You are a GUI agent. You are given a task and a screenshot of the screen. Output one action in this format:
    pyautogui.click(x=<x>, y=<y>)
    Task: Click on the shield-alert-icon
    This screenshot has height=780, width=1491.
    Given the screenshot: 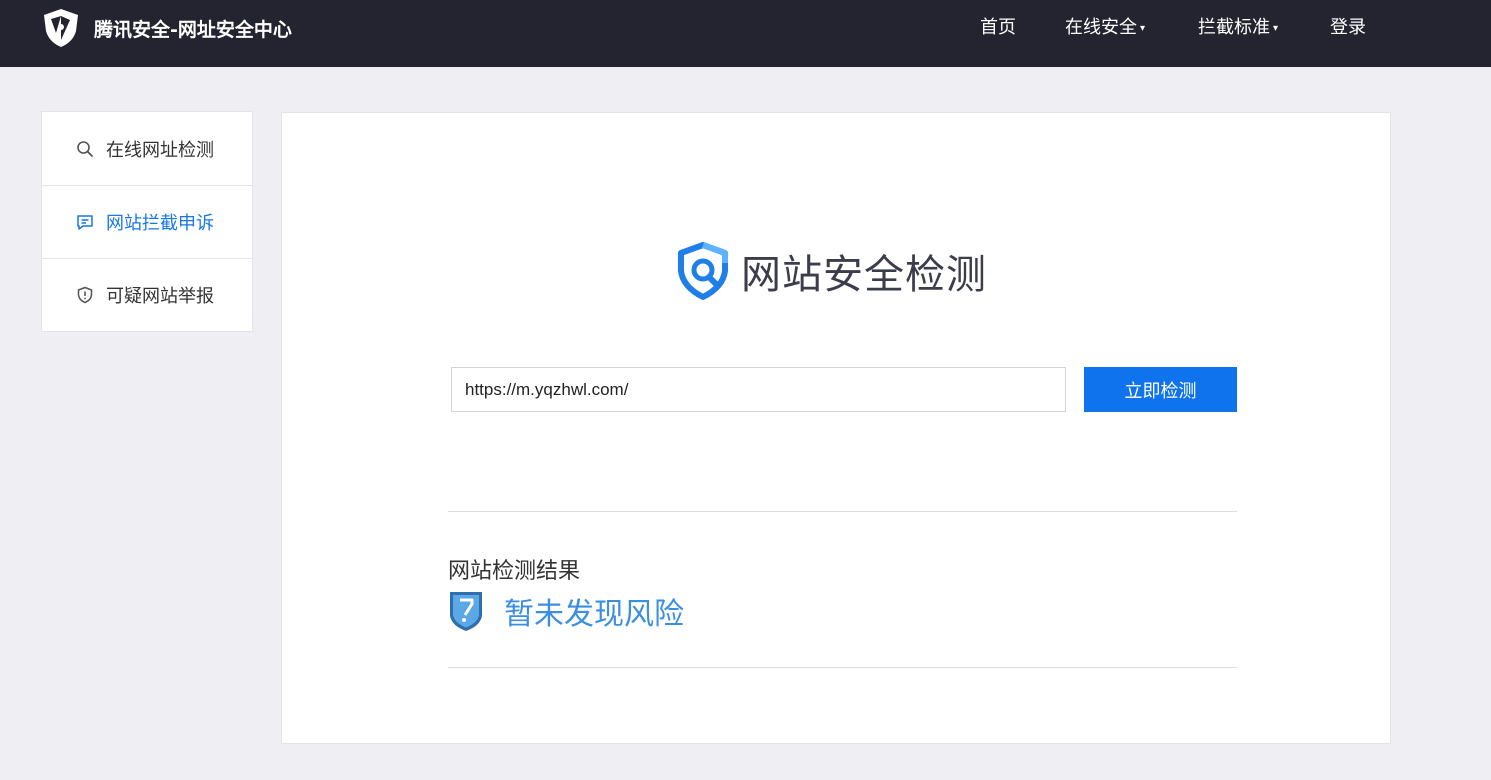 What is the action you would take?
    pyautogui.click(x=85, y=295)
    